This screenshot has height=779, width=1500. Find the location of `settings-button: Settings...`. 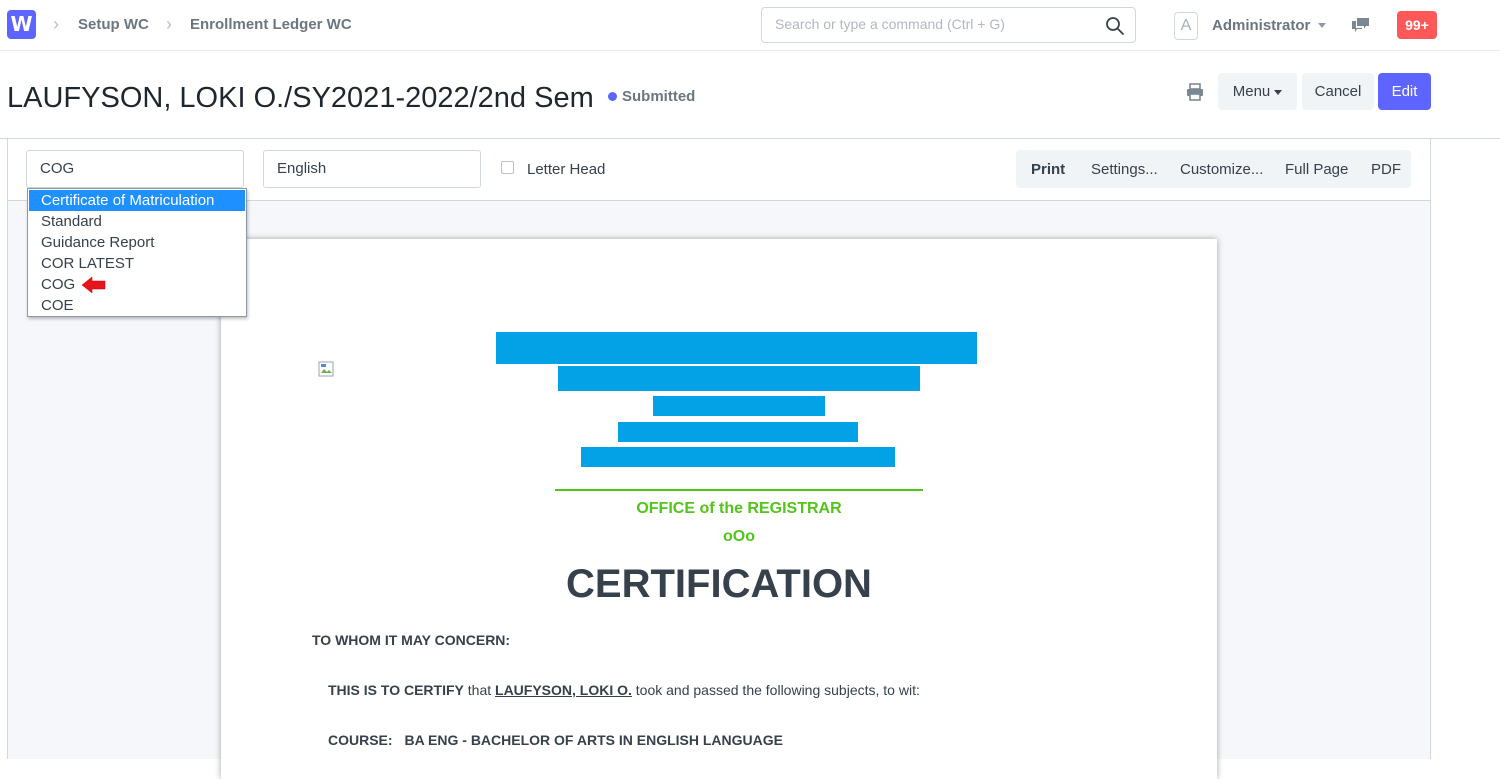

settings-button: Settings... is located at coordinates (1124, 169).